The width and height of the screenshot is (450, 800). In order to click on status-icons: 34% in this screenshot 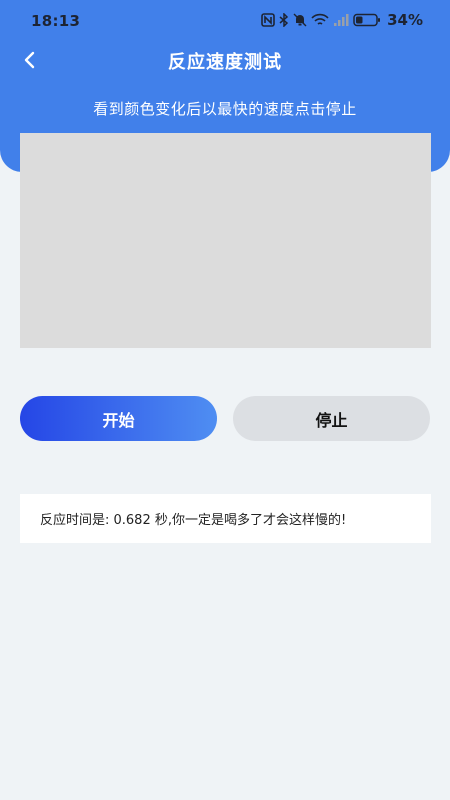, I will do `click(342, 20)`.